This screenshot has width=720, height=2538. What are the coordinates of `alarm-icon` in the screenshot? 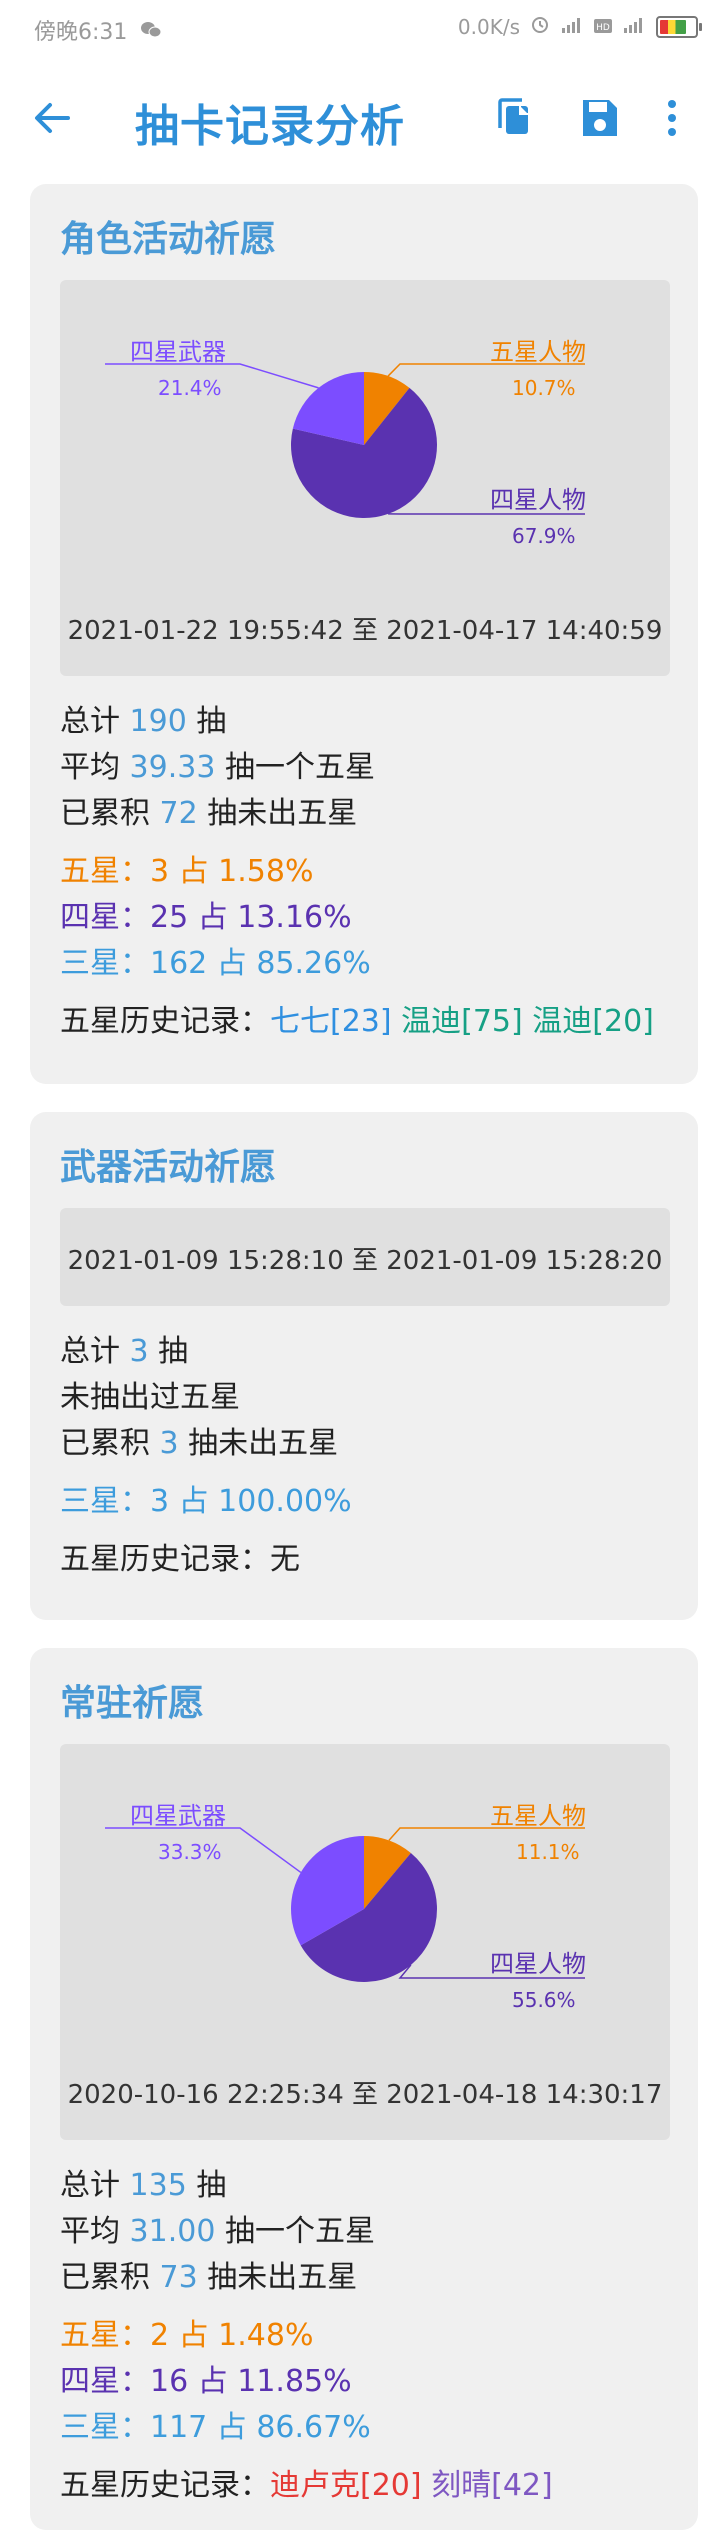 It's located at (540, 26).